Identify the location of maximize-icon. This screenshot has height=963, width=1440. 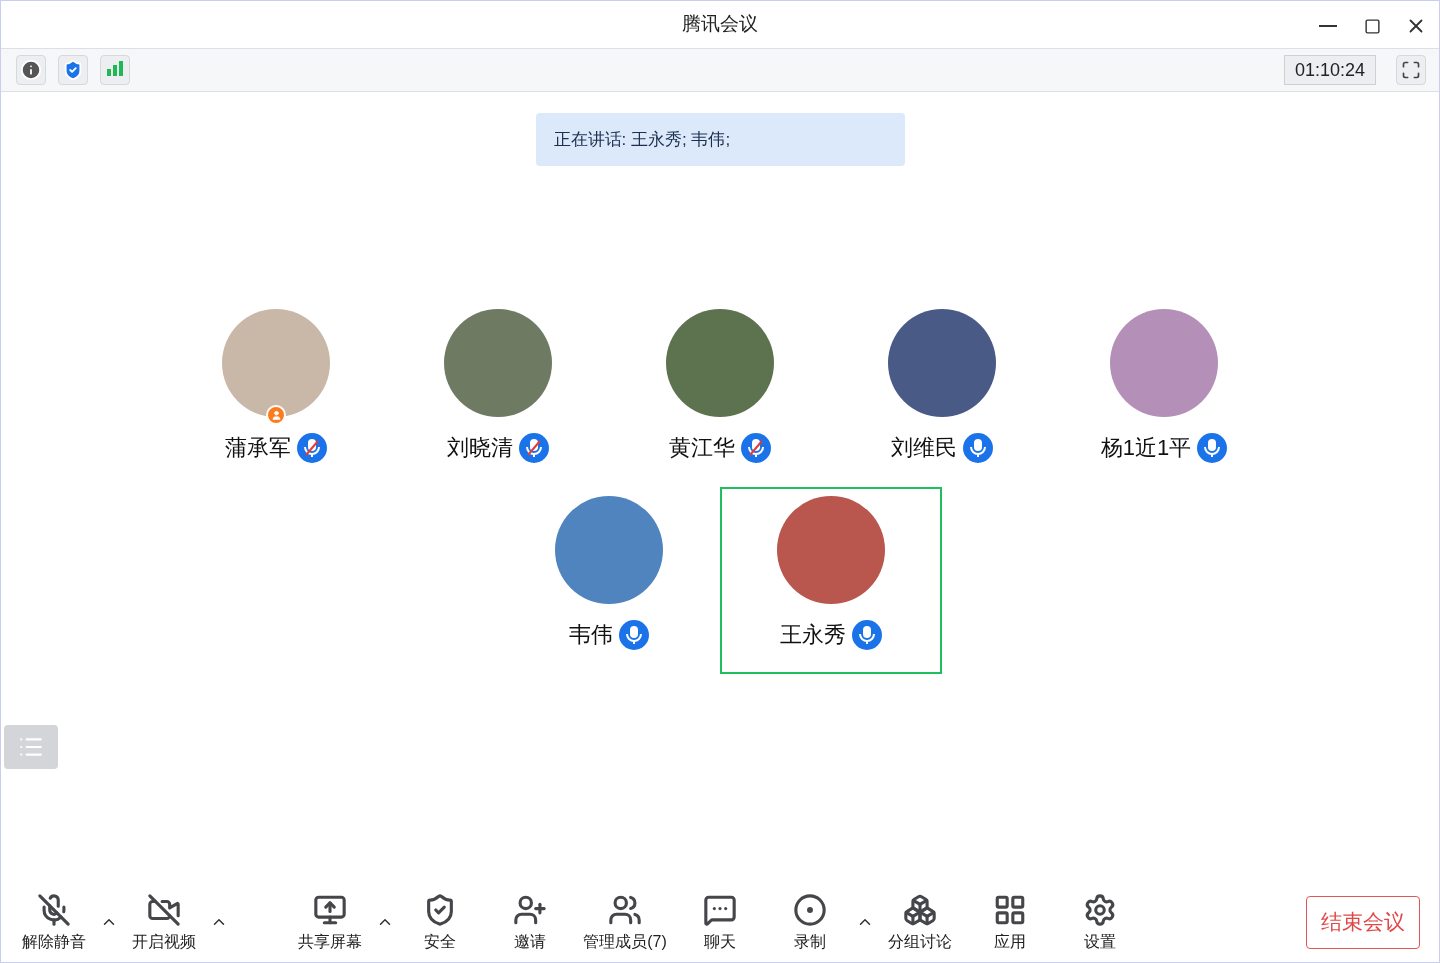
(1372, 26).